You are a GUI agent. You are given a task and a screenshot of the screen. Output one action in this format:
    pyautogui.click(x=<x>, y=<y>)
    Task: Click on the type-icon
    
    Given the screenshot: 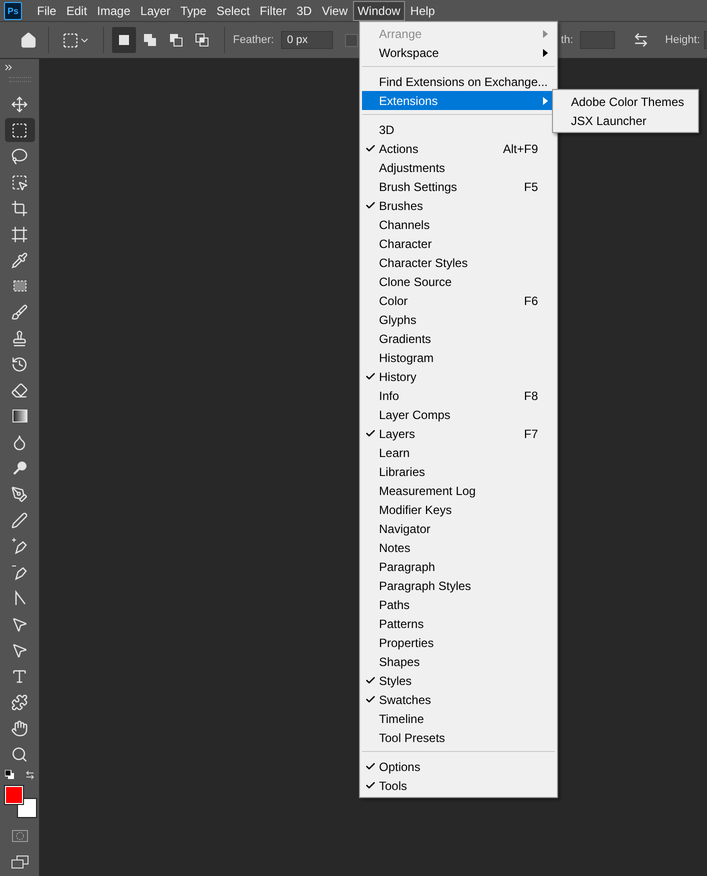 What is the action you would take?
    pyautogui.click(x=19, y=676)
    